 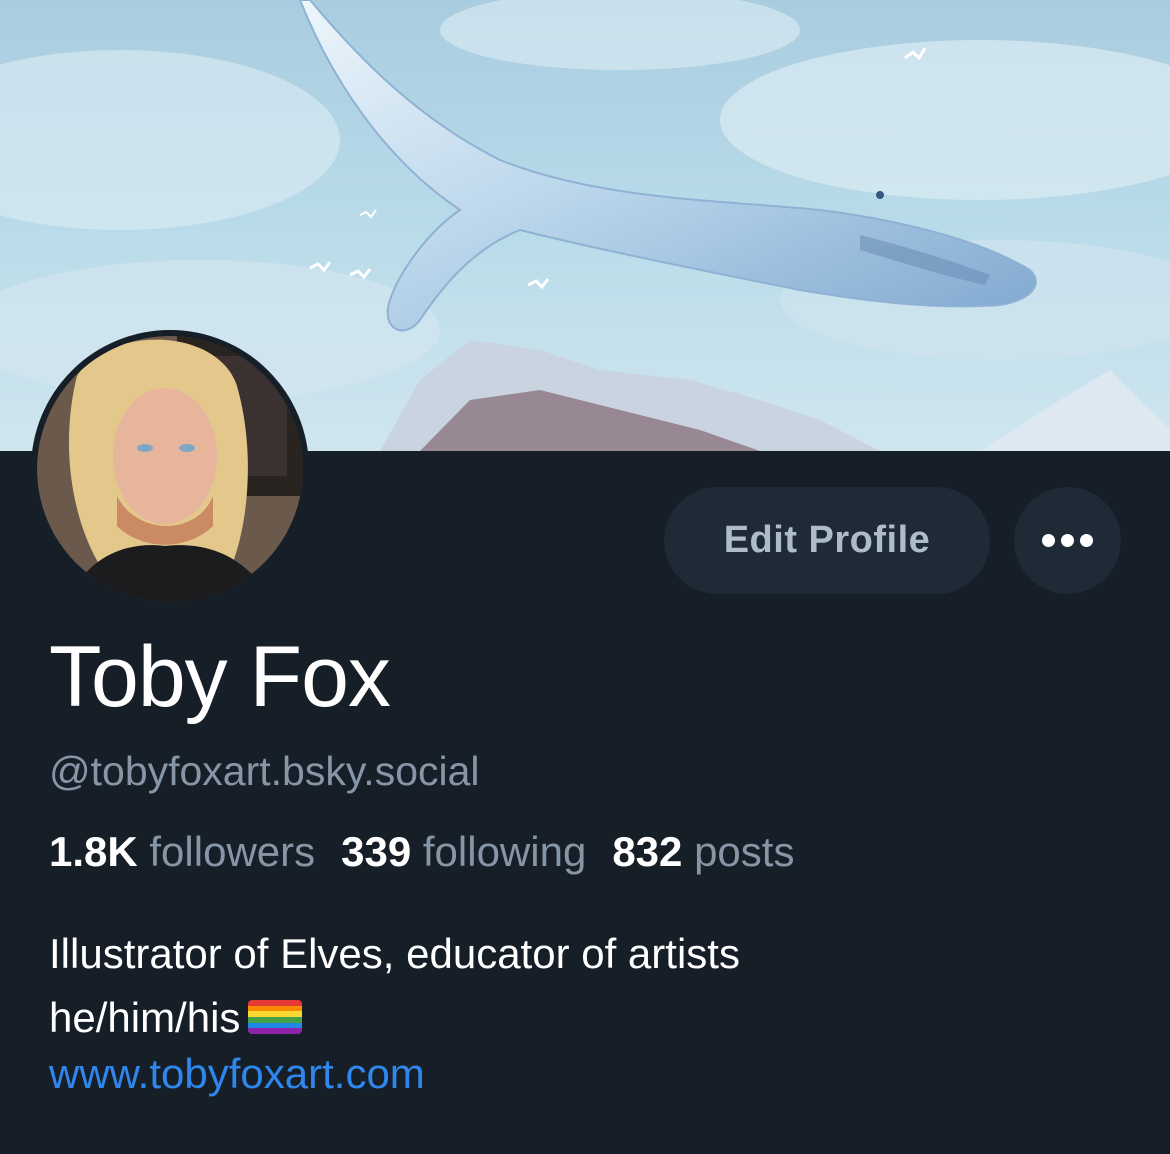 What do you see at coordinates (220, 677) in the screenshot?
I see `display-name: Toby Fox` at bounding box center [220, 677].